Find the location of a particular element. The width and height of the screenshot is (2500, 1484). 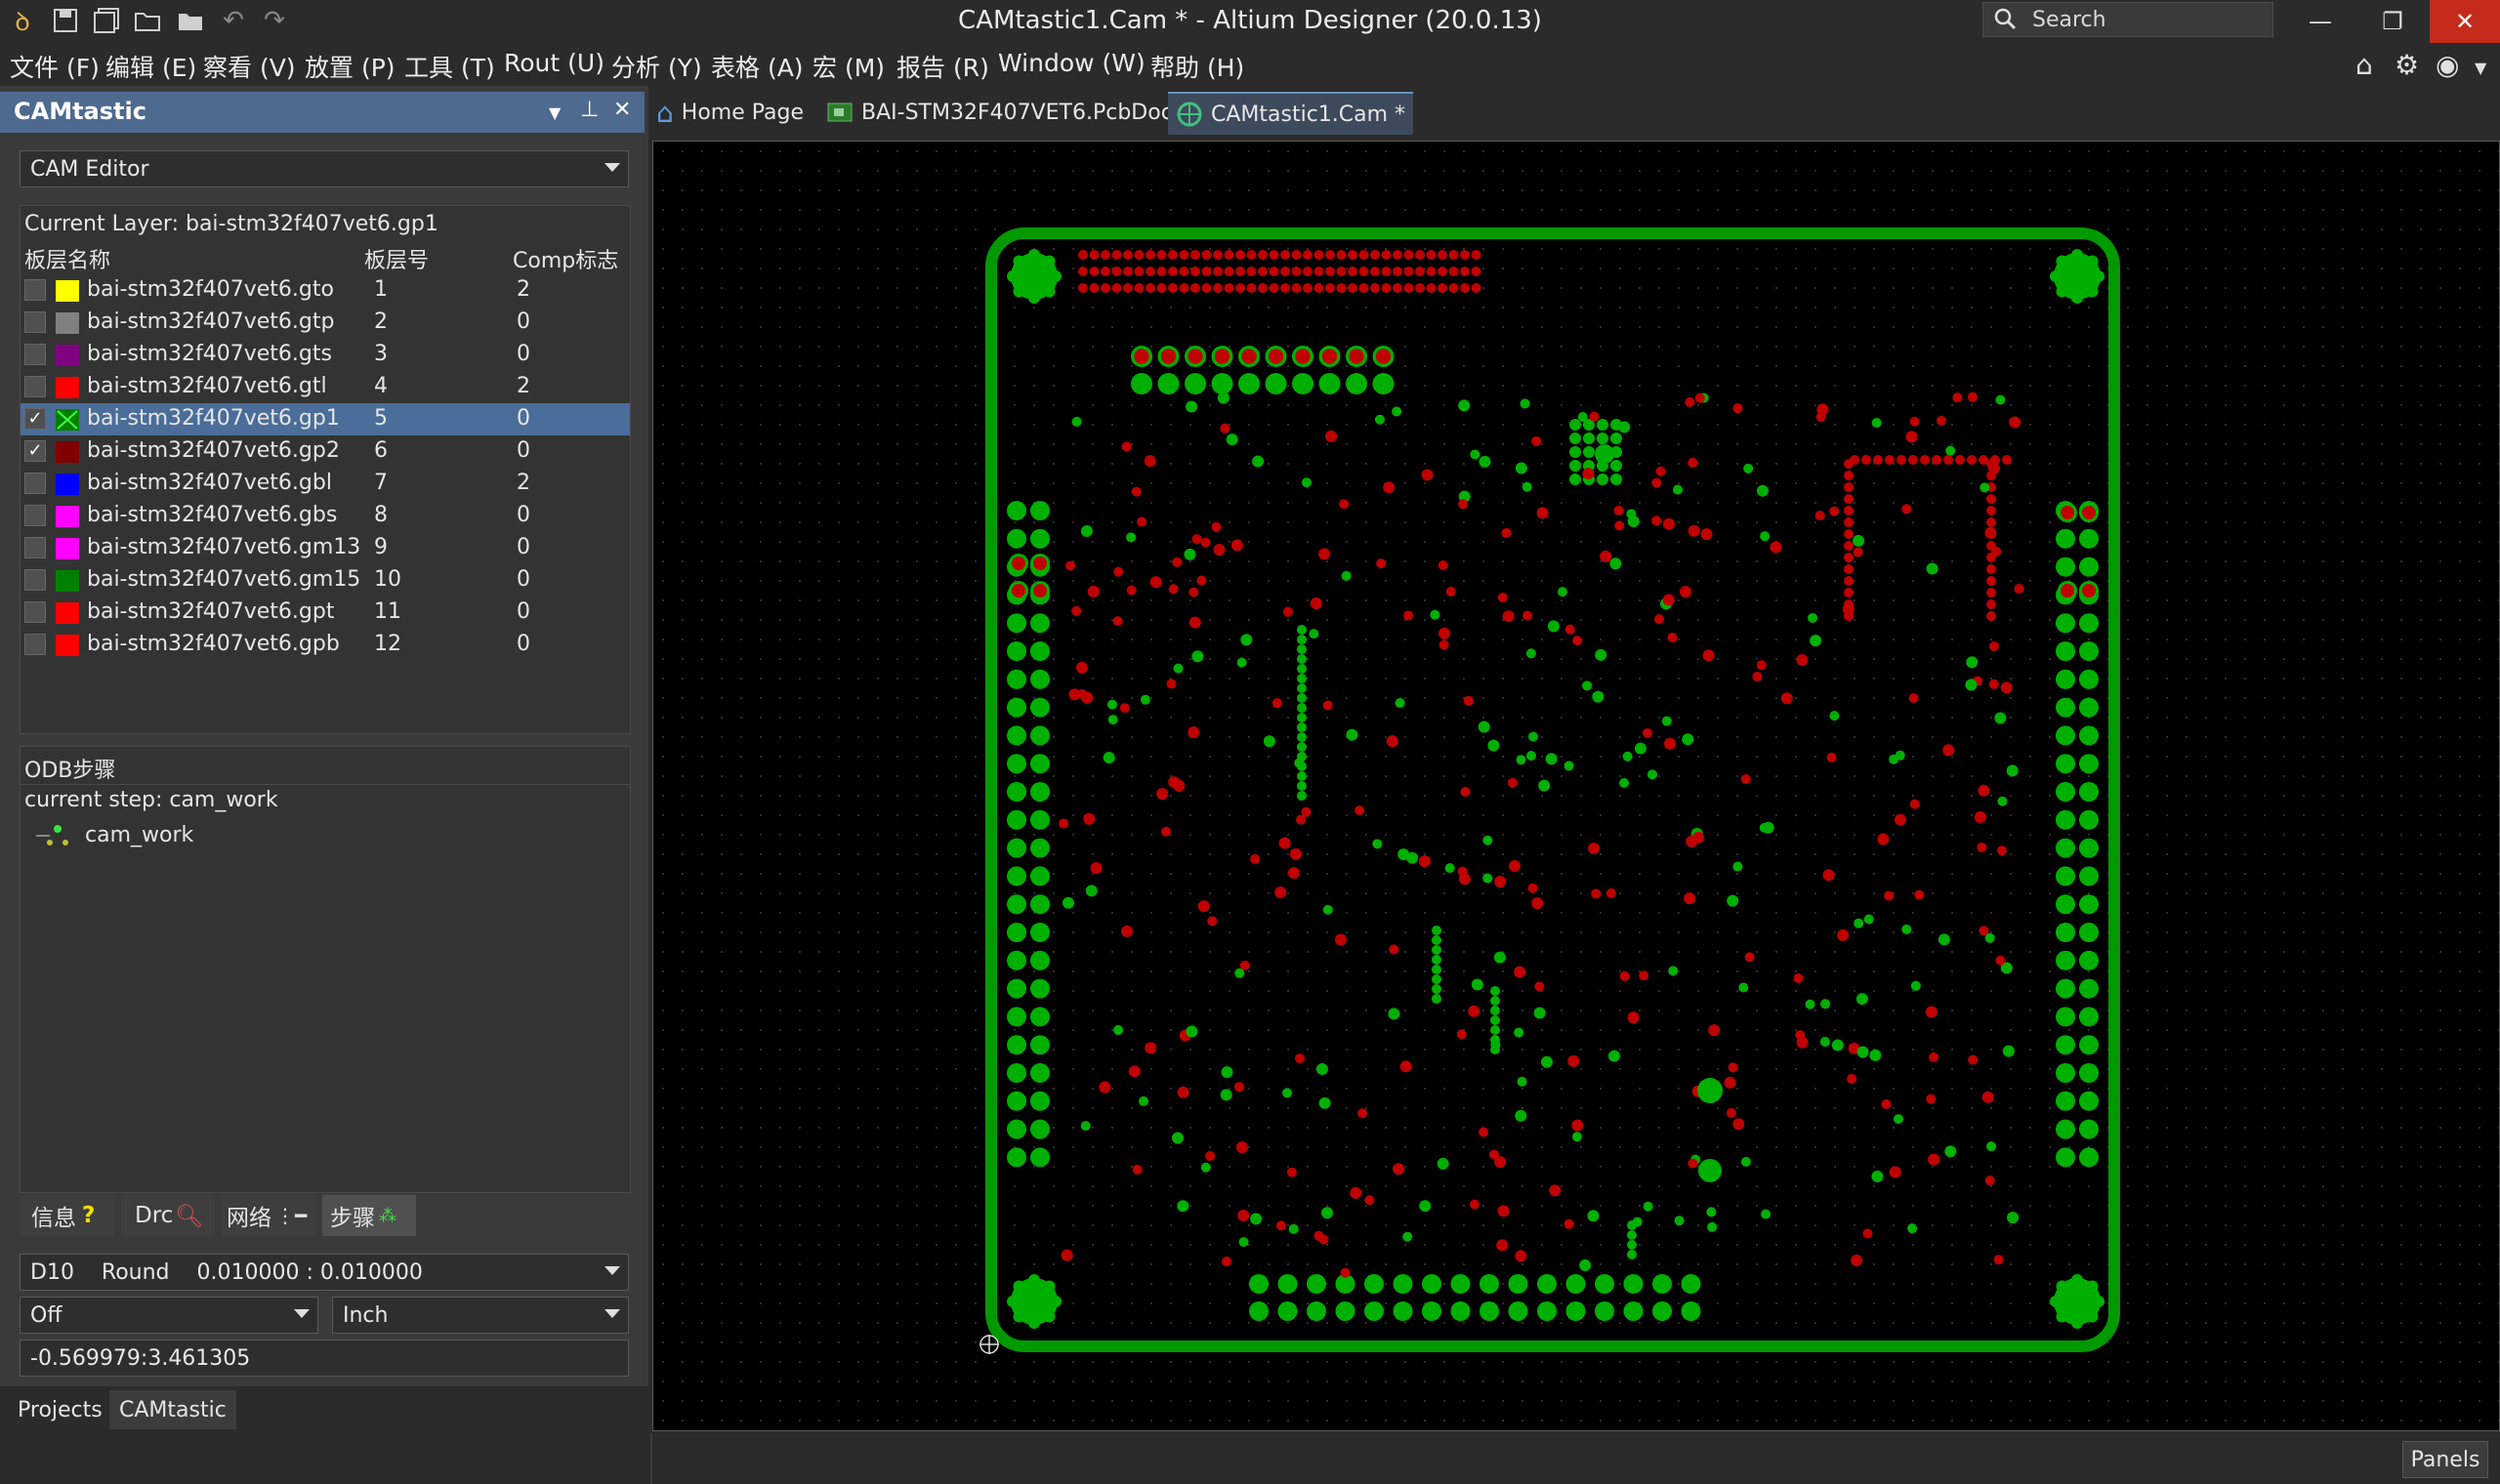

tab-drc-label: Drc is located at coordinates (154, 1215).